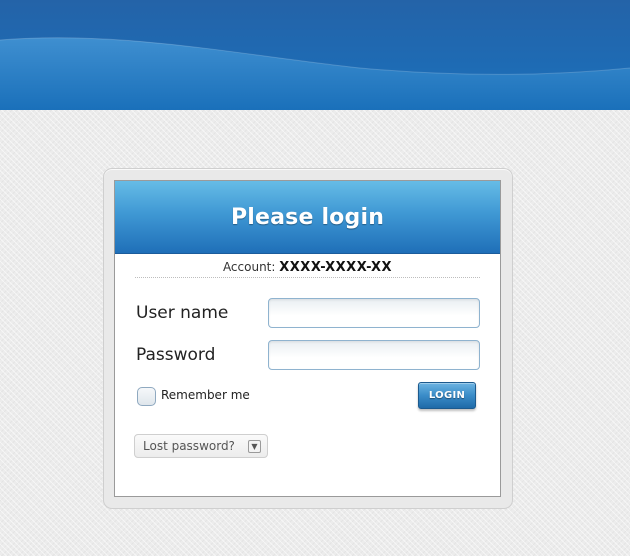 The height and width of the screenshot is (556, 630). I want to click on chevron-down-icon: ▼, so click(254, 446).